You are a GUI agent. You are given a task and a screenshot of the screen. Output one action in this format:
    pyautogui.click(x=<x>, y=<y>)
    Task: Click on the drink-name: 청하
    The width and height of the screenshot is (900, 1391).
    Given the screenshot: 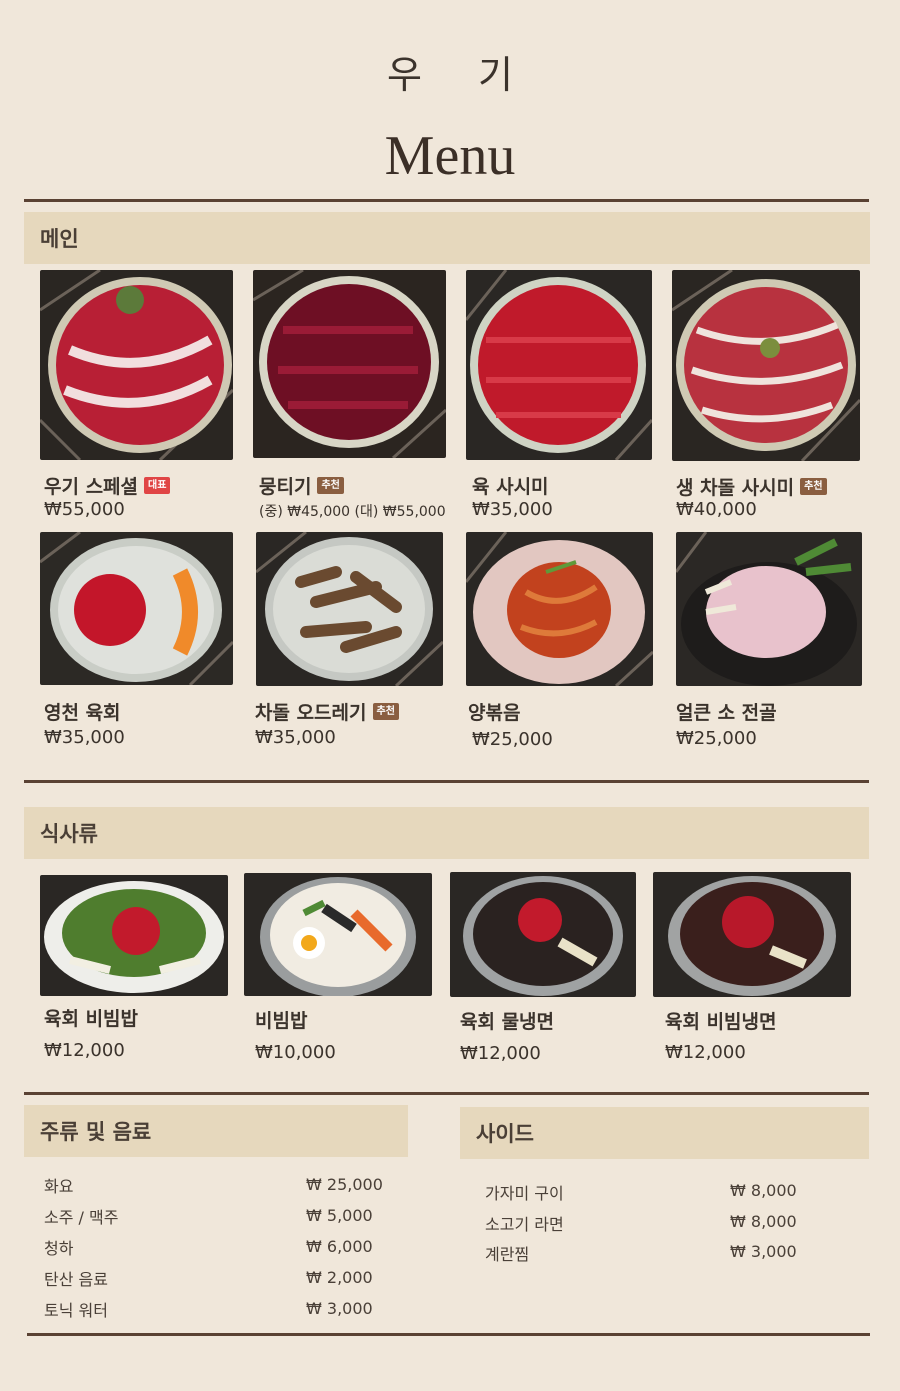 What is the action you would take?
    pyautogui.click(x=59, y=1248)
    